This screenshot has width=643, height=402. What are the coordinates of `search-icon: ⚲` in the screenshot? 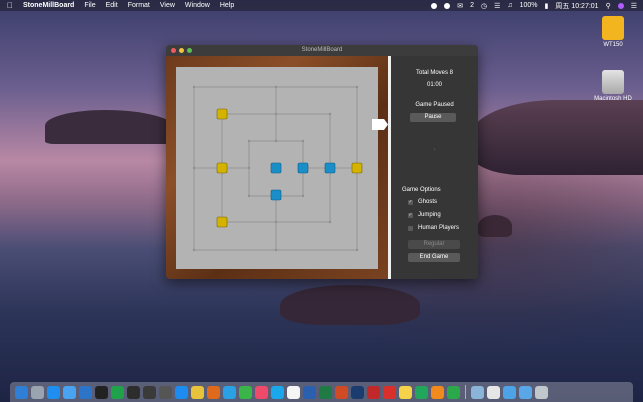 It's located at (608, 6).